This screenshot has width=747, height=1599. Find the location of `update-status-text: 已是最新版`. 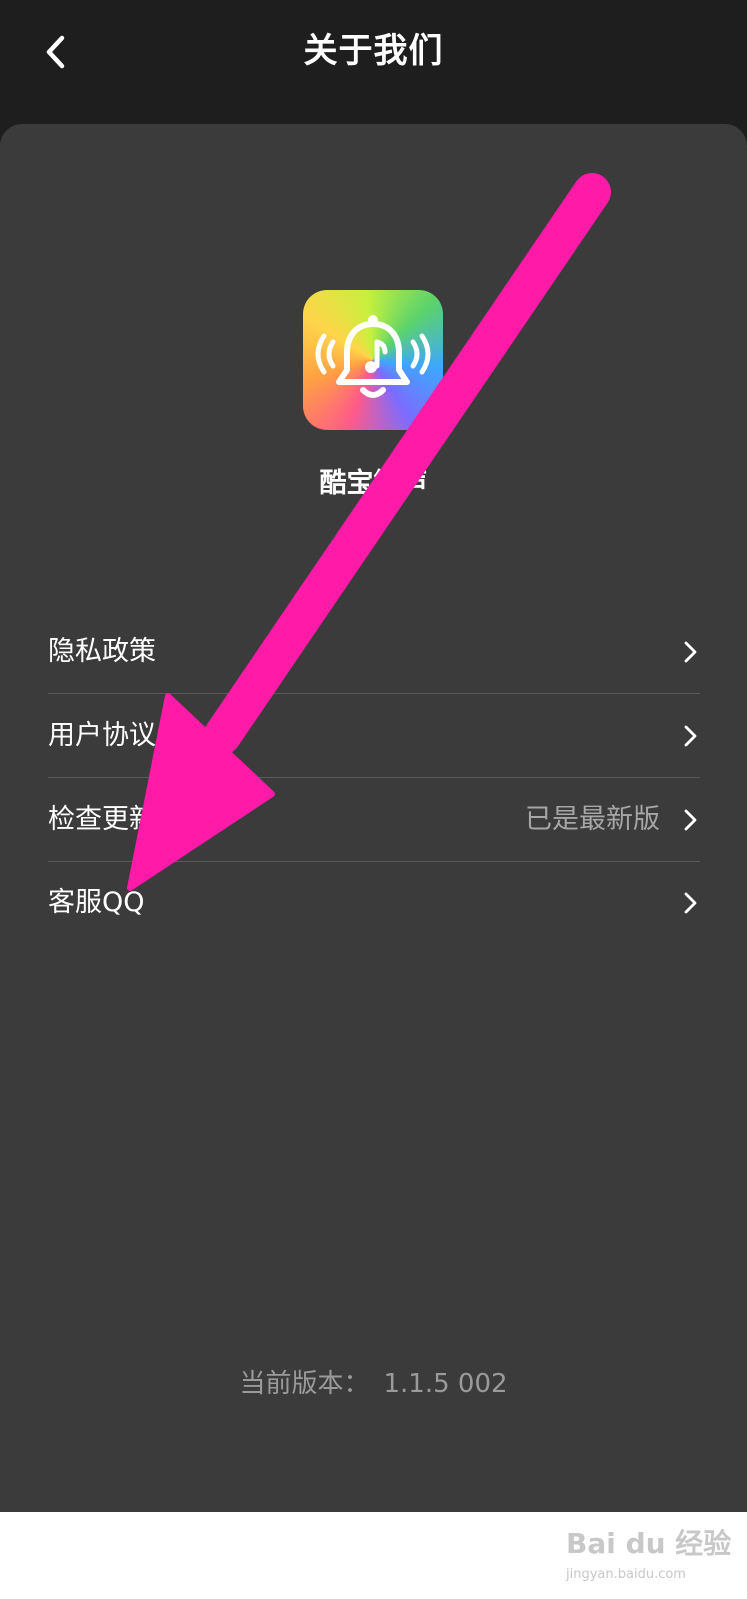

update-status-text: 已是最新版 is located at coordinates (592, 819).